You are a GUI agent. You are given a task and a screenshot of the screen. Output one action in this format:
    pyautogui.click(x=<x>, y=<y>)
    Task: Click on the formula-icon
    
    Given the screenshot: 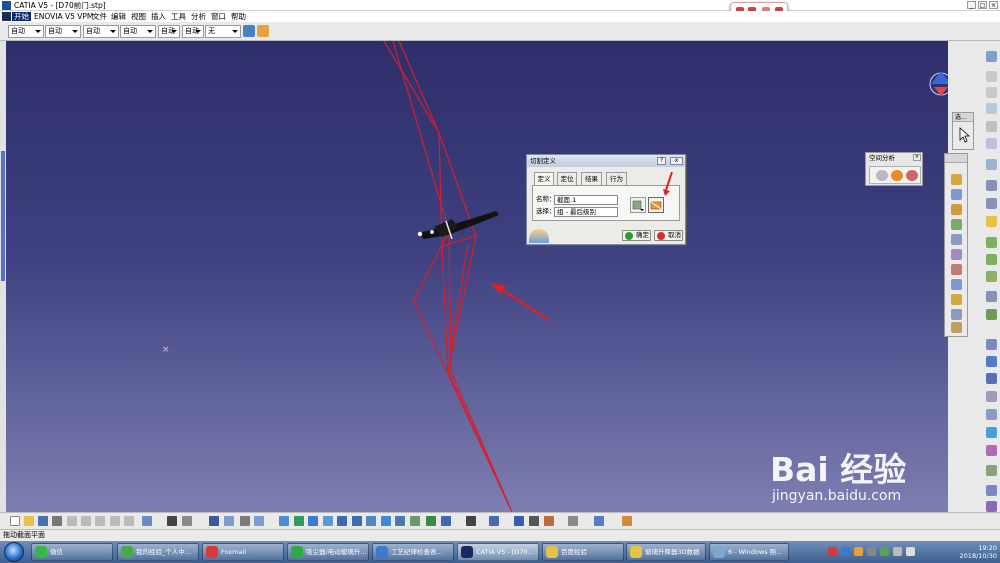 What is the action you would take?
    pyautogui.click(x=172, y=521)
    